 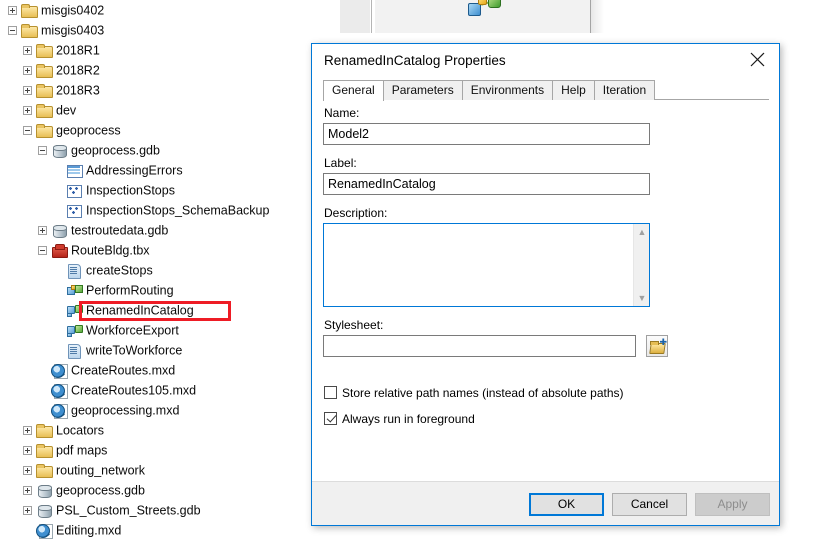 I want to click on tree-item: CreateRoutes.mxd, so click(x=155, y=370).